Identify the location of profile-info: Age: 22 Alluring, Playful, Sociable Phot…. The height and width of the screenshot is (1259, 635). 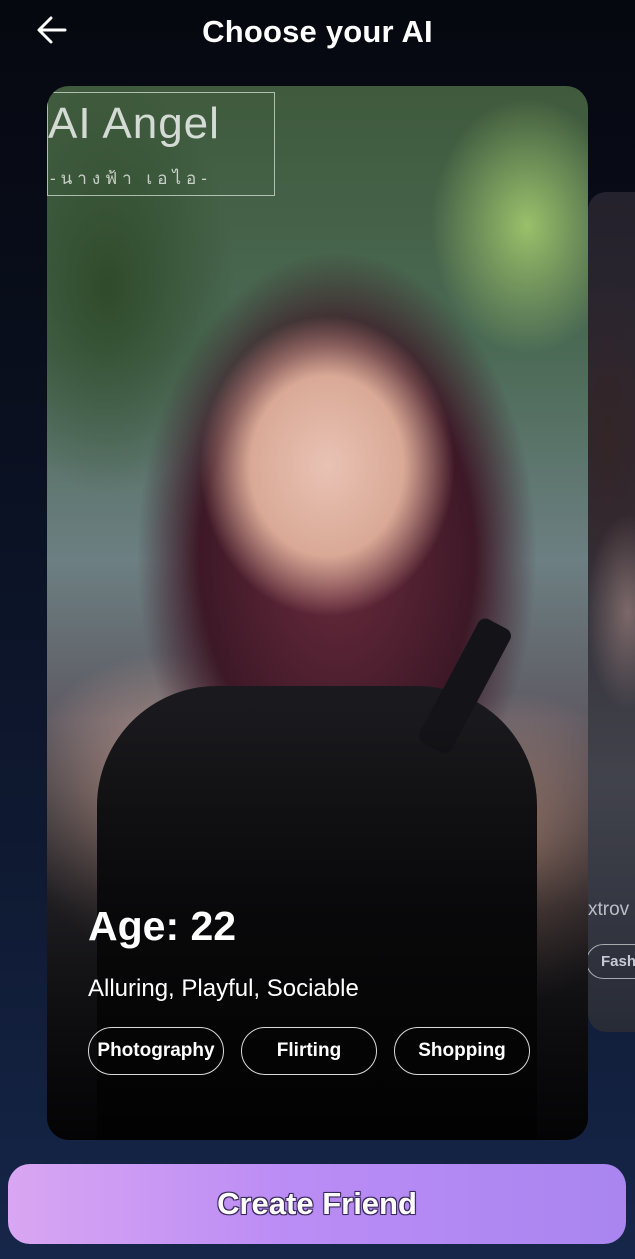
(328, 990).